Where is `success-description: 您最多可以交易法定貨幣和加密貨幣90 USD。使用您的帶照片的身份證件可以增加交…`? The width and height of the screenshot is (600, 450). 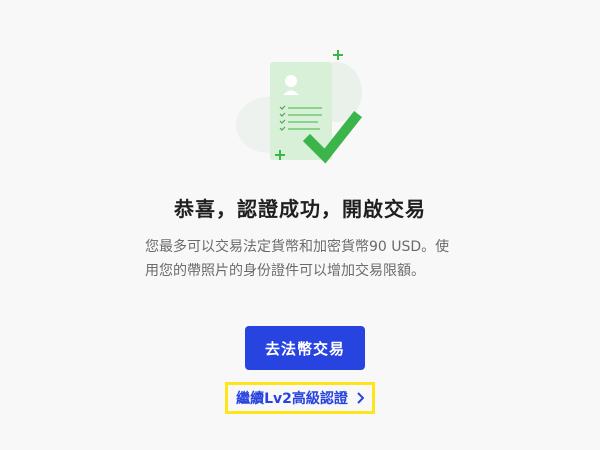
success-description: 您最多可以交易法定貨幣和加密貨幣90 USD。使用您的帶照片的身份證件可以增加交… is located at coordinates (297, 259).